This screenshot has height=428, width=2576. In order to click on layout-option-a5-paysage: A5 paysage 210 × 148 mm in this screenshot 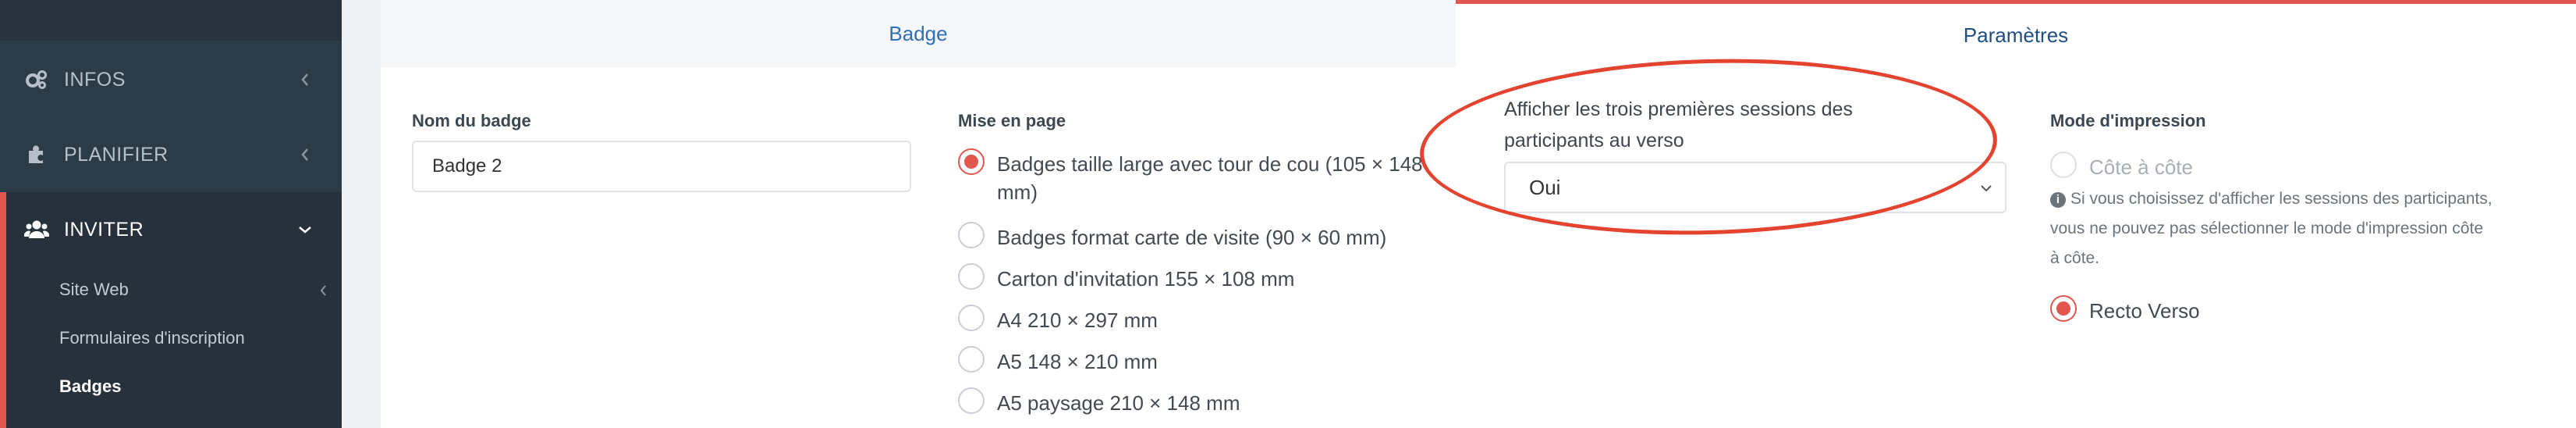, I will do `click(1099, 402)`.